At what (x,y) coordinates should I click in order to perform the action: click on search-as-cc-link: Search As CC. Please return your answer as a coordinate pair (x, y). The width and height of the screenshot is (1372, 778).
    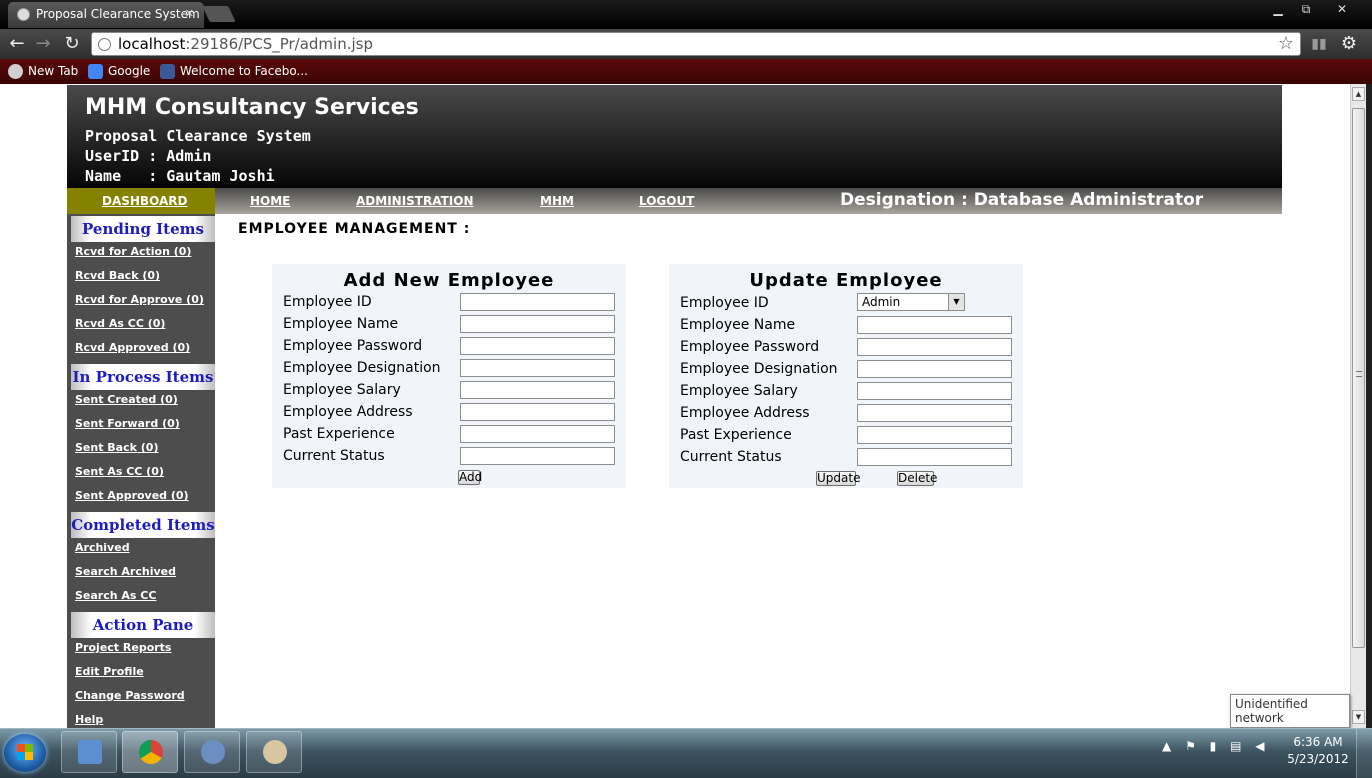
    Looking at the image, I should click on (115, 595).